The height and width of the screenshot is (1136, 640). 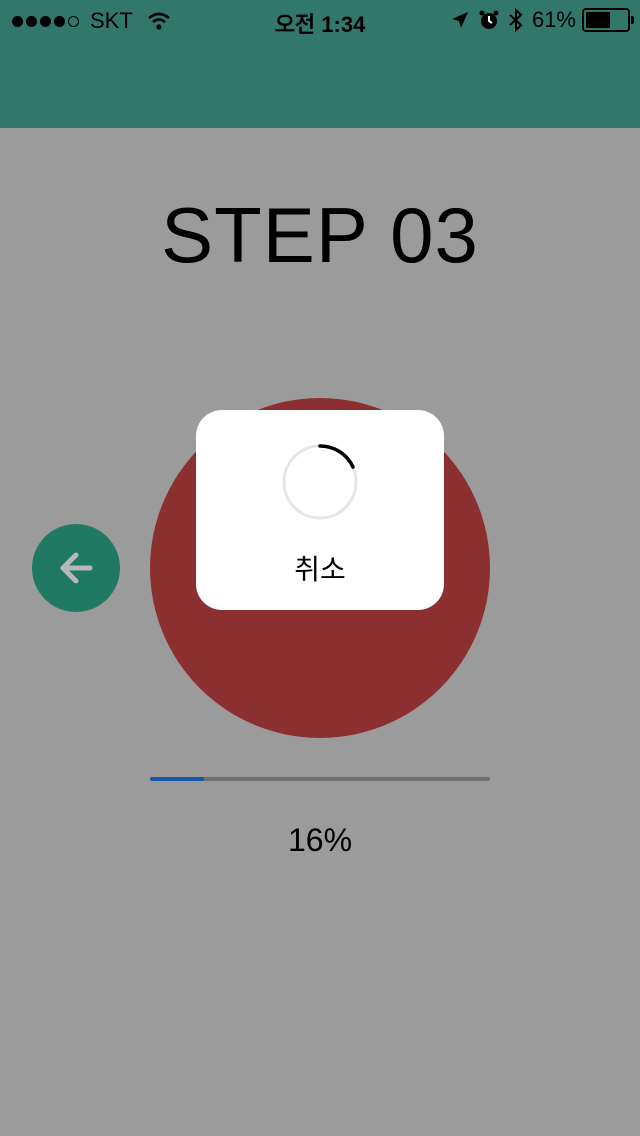 What do you see at coordinates (608, 20) in the screenshot?
I see `battery-icon` at bounding box center [608, 20].